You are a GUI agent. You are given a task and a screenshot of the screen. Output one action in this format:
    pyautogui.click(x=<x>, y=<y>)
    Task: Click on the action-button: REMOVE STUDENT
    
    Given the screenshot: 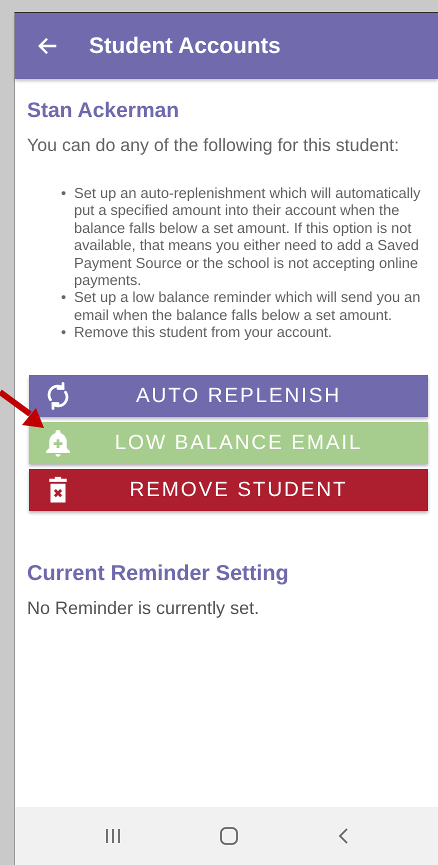 What is the action you would take?
    pyautogui.click(x=228, y=489)
    